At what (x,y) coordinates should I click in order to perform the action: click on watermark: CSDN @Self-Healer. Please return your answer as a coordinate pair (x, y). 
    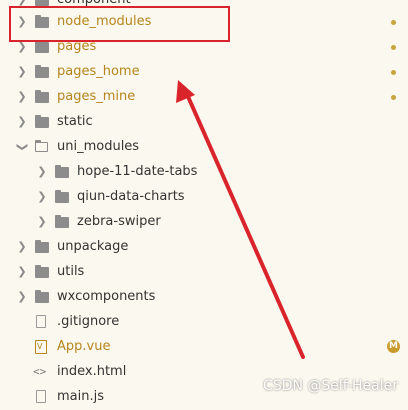
    Looking at the image, I should click on (330, 386).